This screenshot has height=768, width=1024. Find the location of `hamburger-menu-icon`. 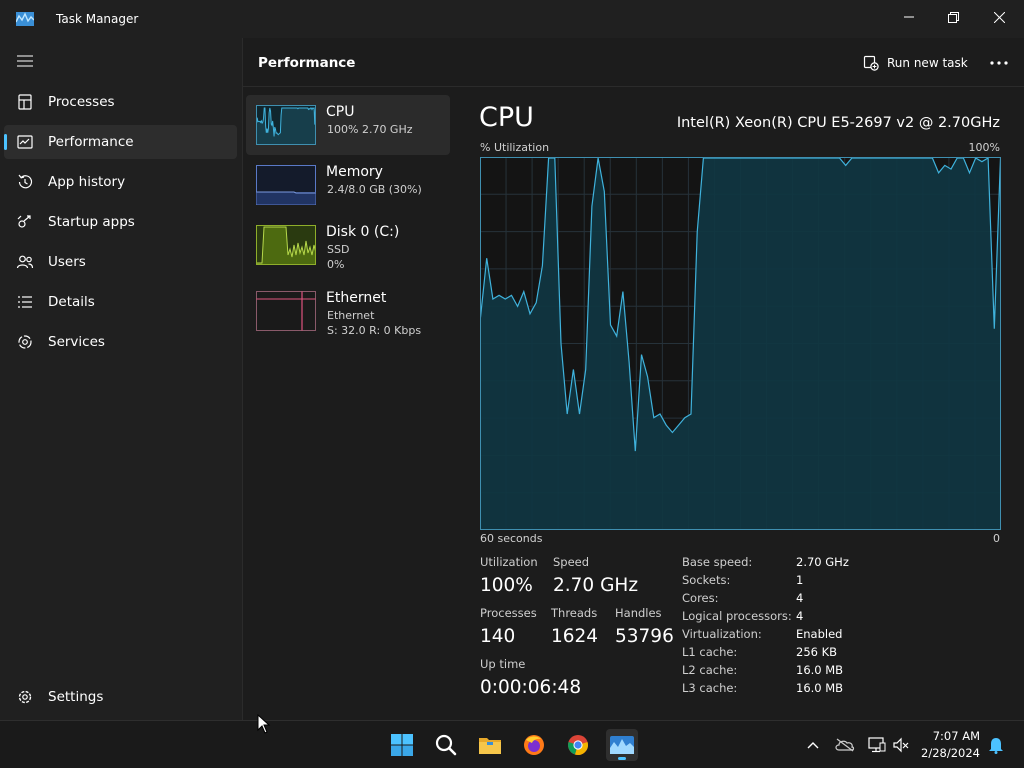

hamburger-menu-icon is located at coordinates (25, 61).